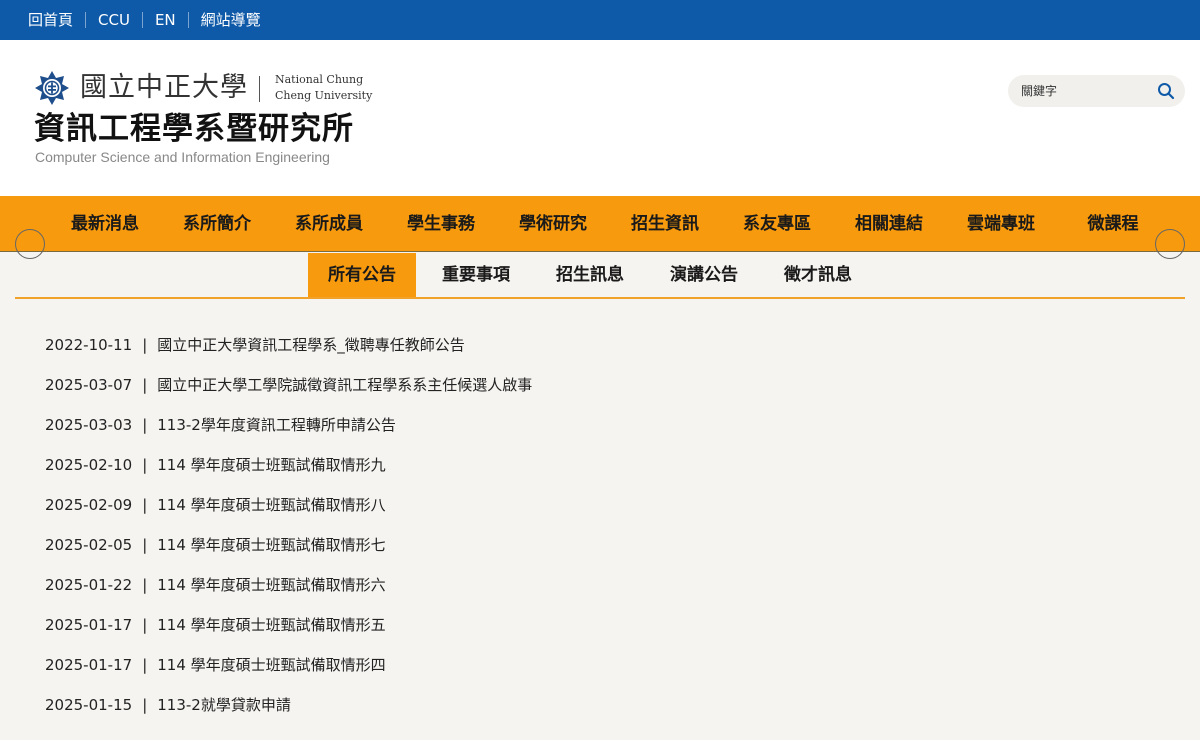 The image size is (1200, 740). I want to click on news-title-link: 114 學年度碩士班甄試備取情形九, so click(271, 465).